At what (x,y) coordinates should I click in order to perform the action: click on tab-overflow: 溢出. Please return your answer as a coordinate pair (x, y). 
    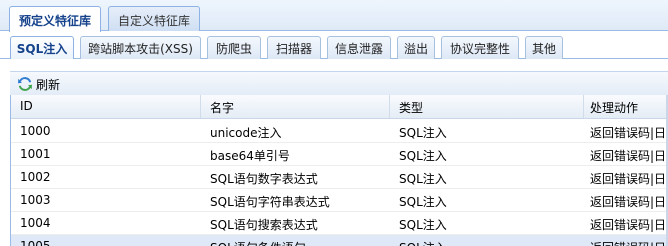
    Looking at the image, I should click on (416, 47).